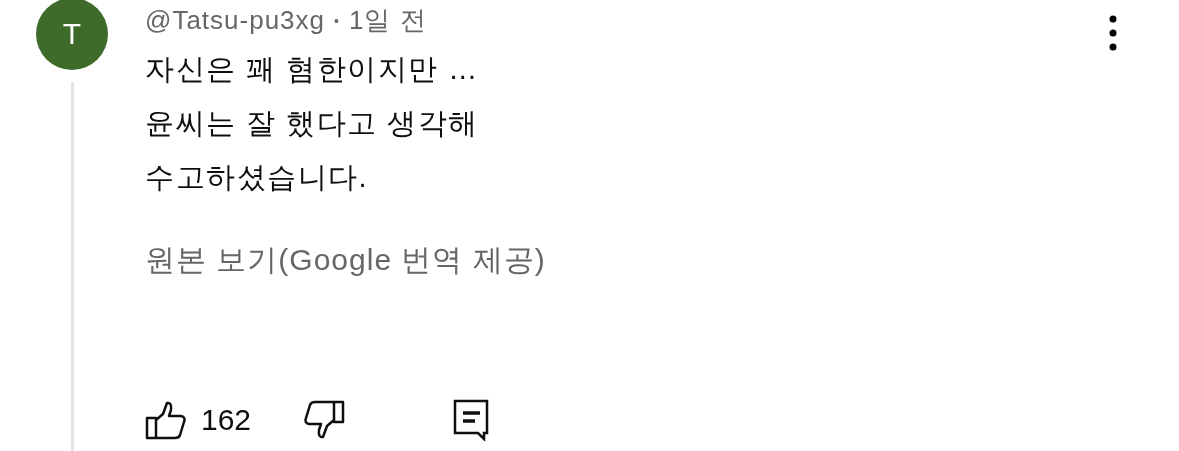 Image resolution: width=1179 pixels, height=451 pixels. What do you see at coordinates (235, 20) in the screenshot?
I see `comment-author: @Tatsu-pu3xg` at bounding box center [235, 20].